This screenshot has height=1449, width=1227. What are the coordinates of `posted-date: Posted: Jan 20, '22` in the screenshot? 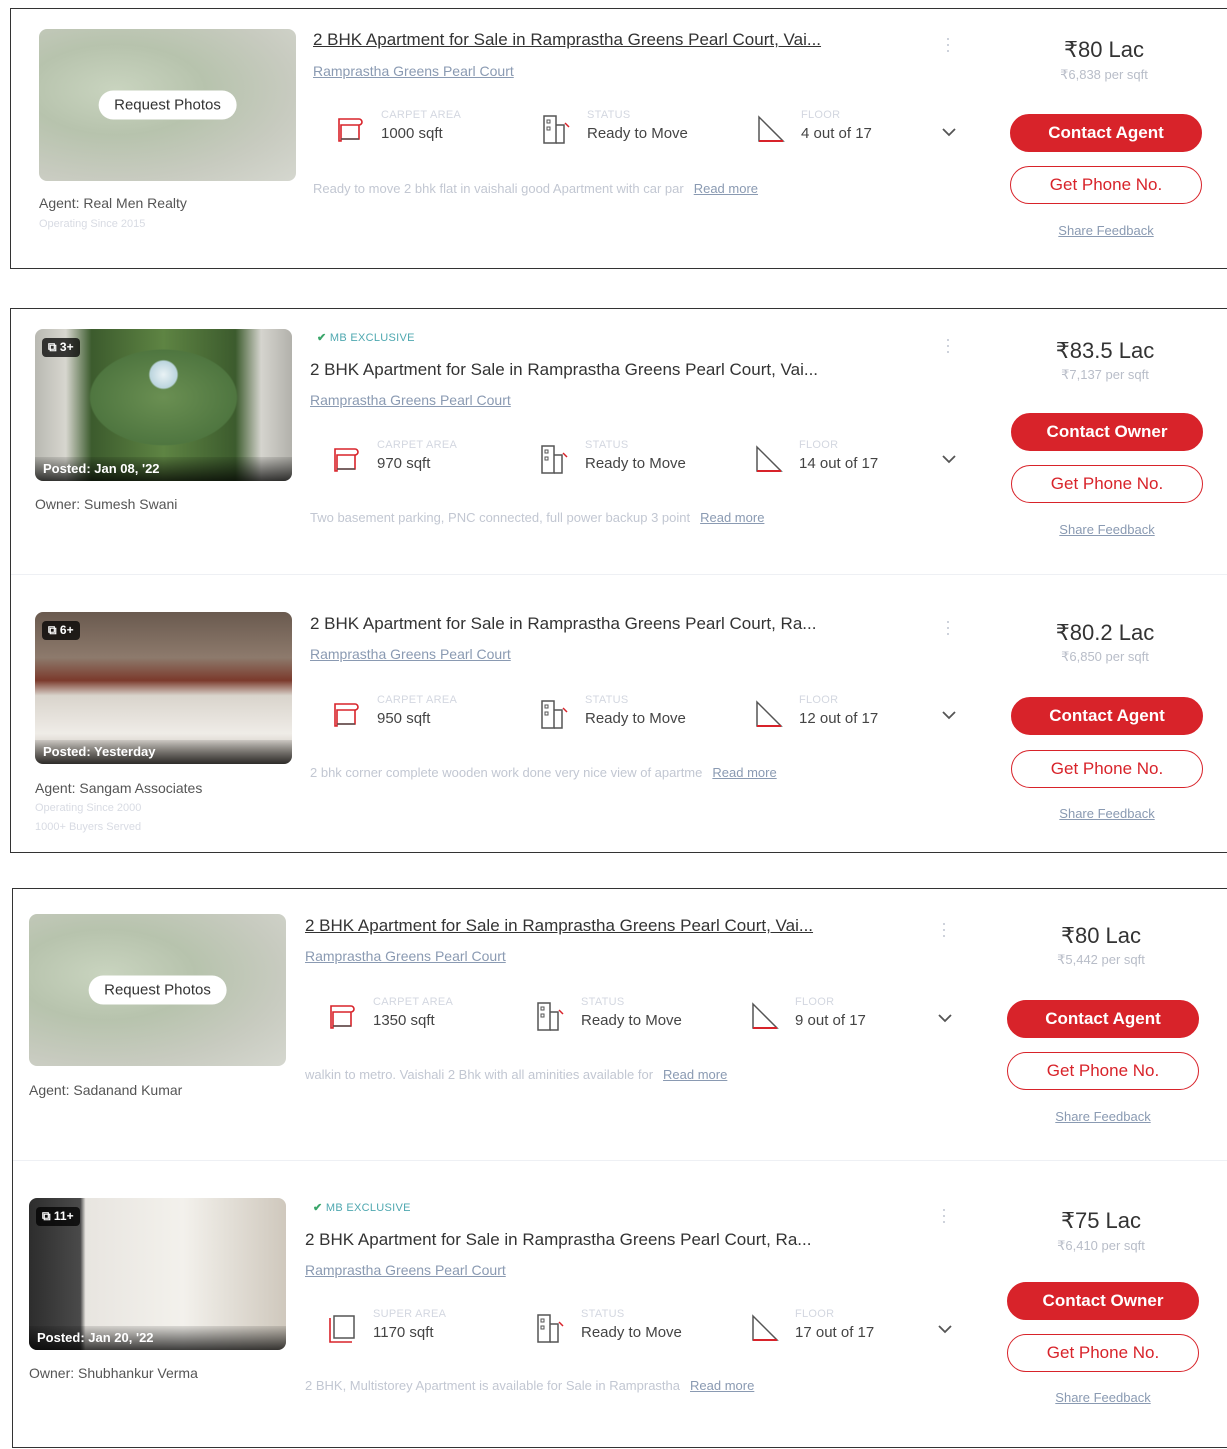 It's located at (157, 1338).